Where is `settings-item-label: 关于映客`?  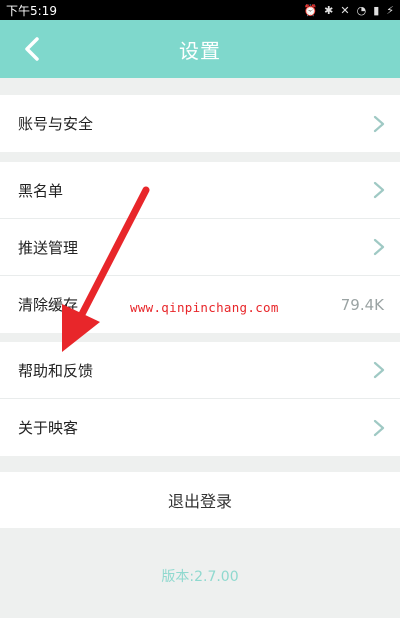 settings-item-label: 关于映客 is located at coordinates (48, 428).